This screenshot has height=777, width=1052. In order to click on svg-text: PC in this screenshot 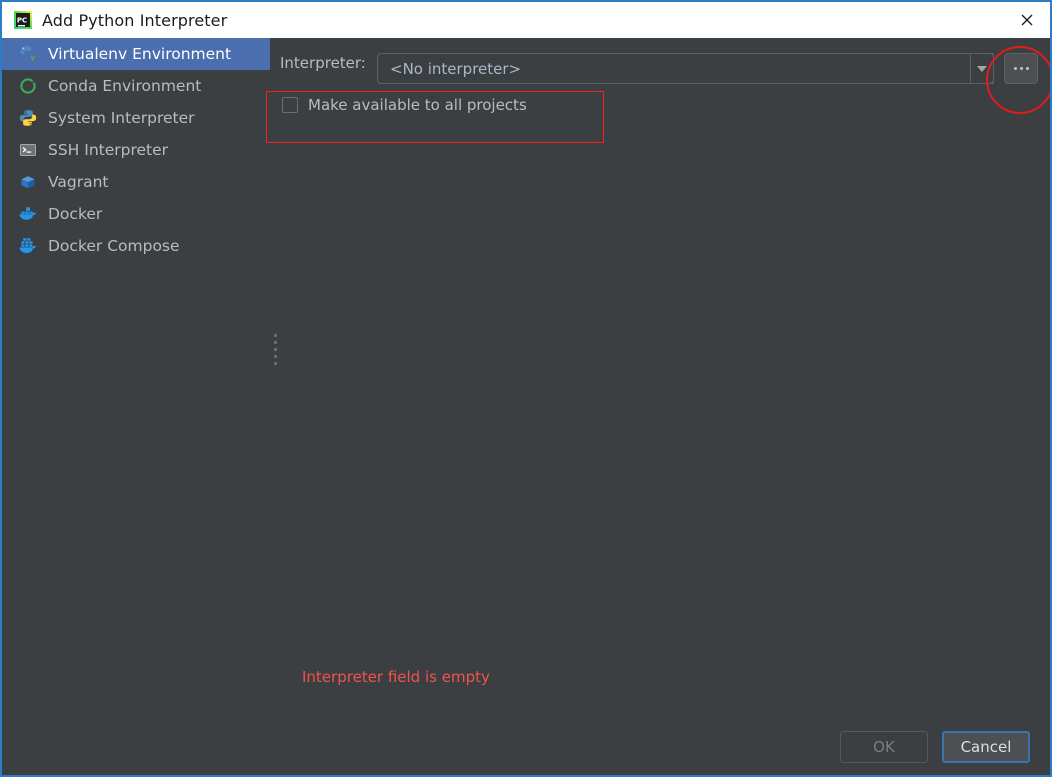, I will do `click(22, 21)`.